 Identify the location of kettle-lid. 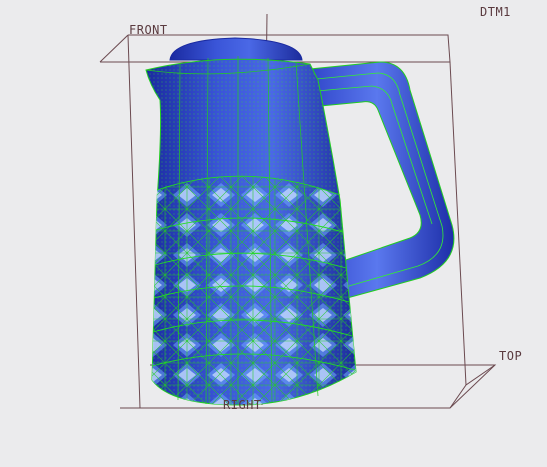
(236, 49).